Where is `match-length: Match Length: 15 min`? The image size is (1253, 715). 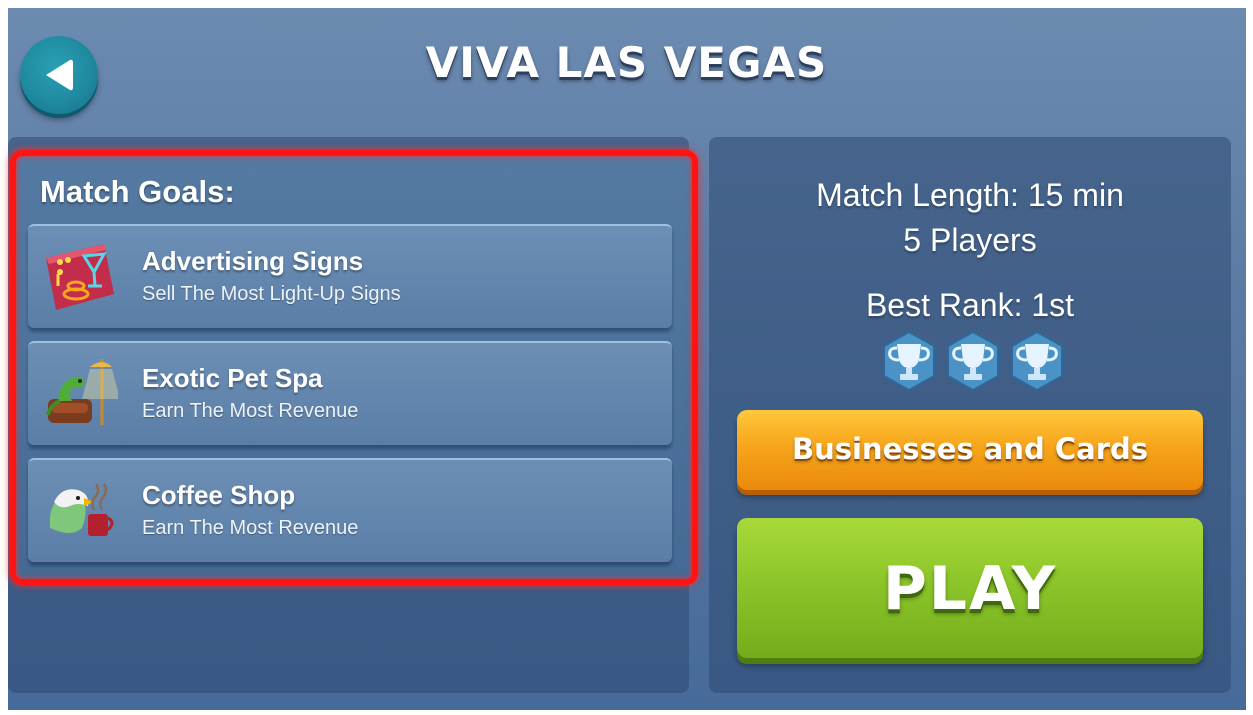 match-length: Match Length: 15 min is located at coordinates (970, 195).